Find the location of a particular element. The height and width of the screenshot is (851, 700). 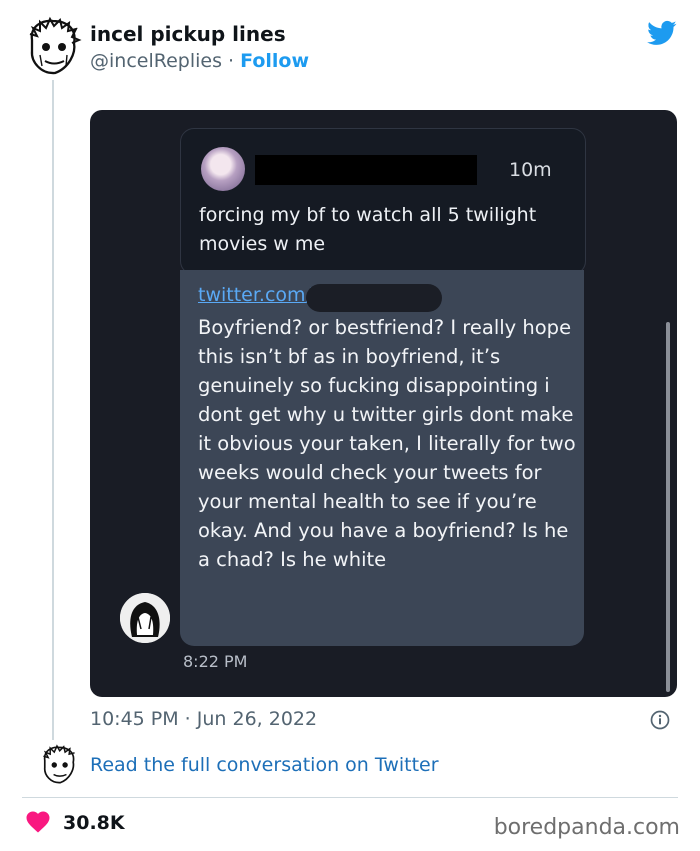

redacted-link is located at coordinates (374, 298).